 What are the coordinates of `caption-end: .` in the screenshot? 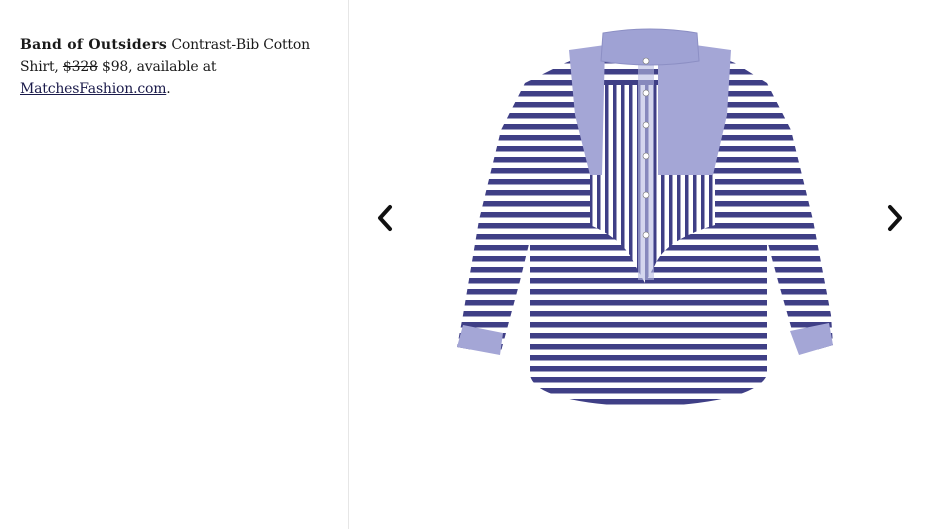 It's located at (168, 89).